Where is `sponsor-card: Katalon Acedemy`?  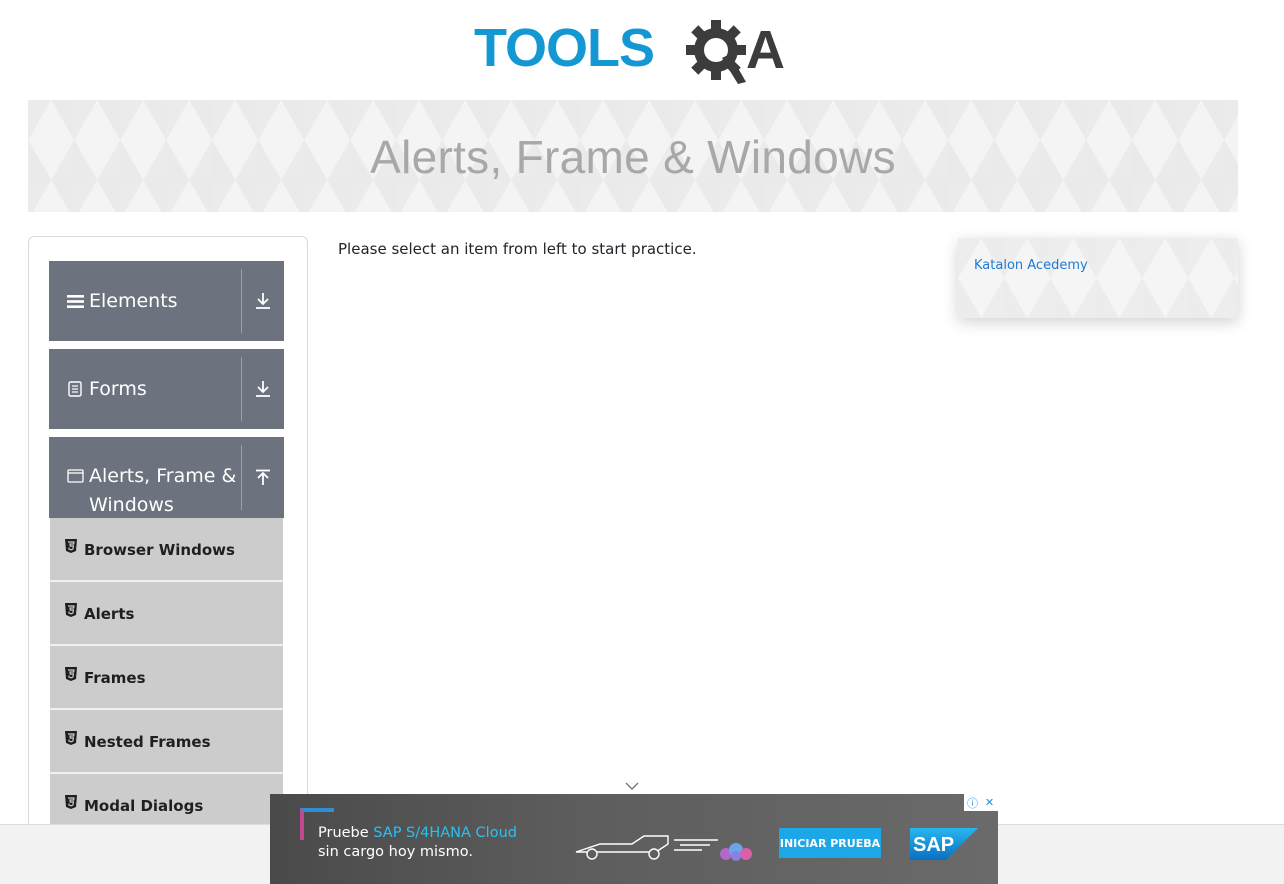 sponsor-card: Katalon Acedemy is located at coordinates (1098, 278).